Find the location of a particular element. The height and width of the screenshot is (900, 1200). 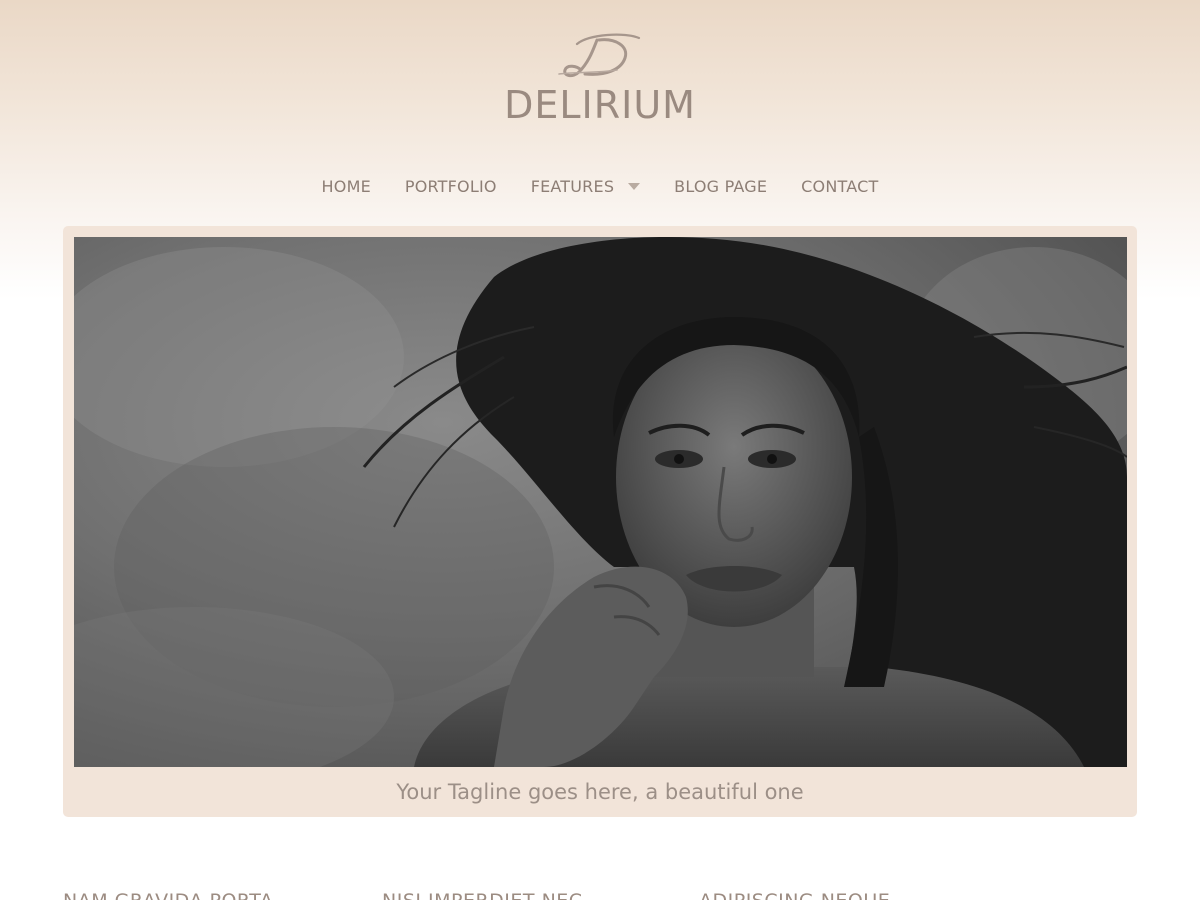

site-title: DELIRIUM is located at coordinates (600, 105).